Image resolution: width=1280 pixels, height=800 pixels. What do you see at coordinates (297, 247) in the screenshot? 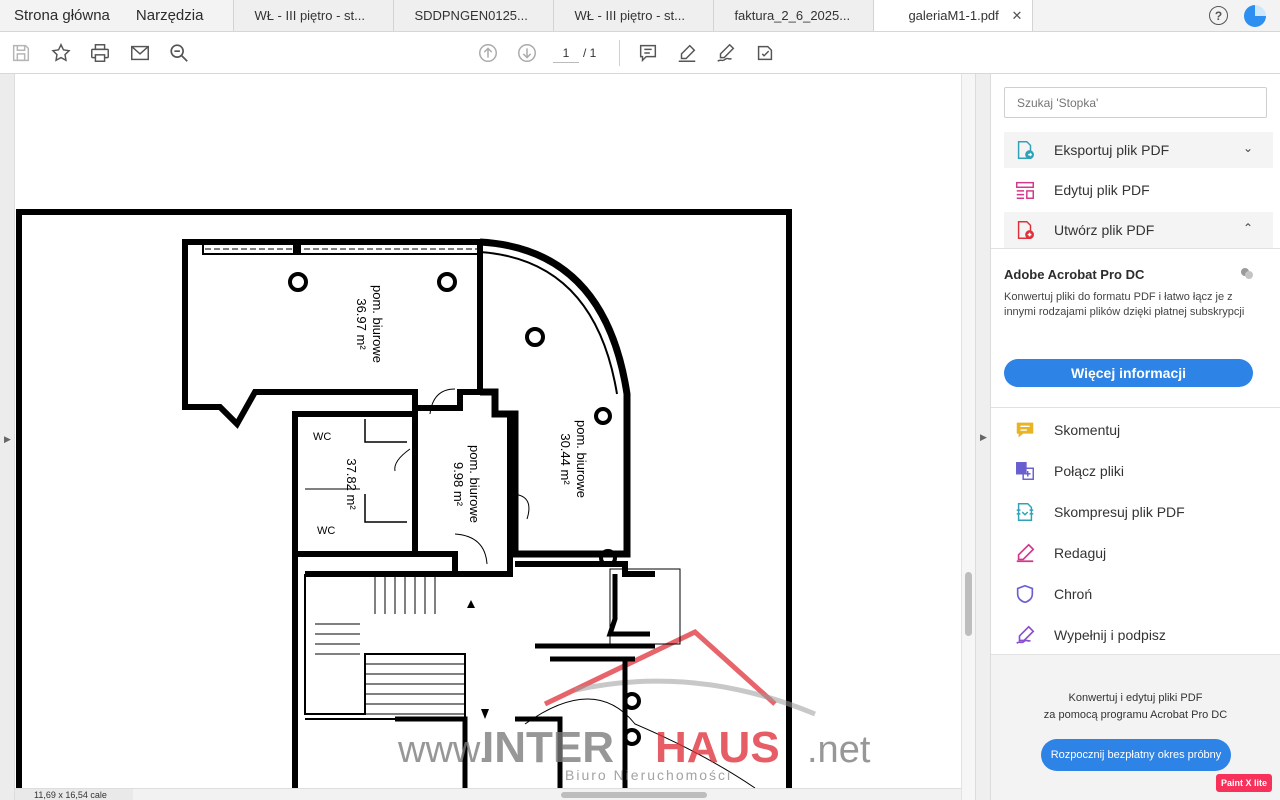
I see `column-mark` at bounding box center [297, 247].